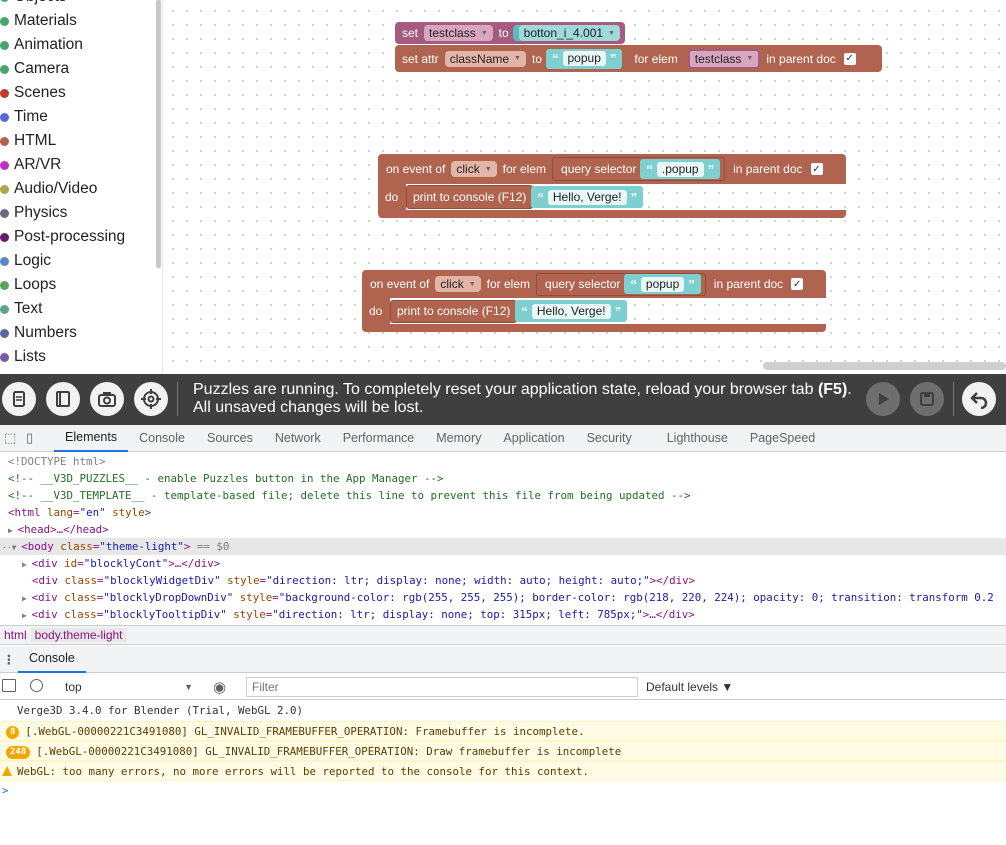 The image size is (1006, 845). I want to click on context-select: top ▼, so click(129, 687).